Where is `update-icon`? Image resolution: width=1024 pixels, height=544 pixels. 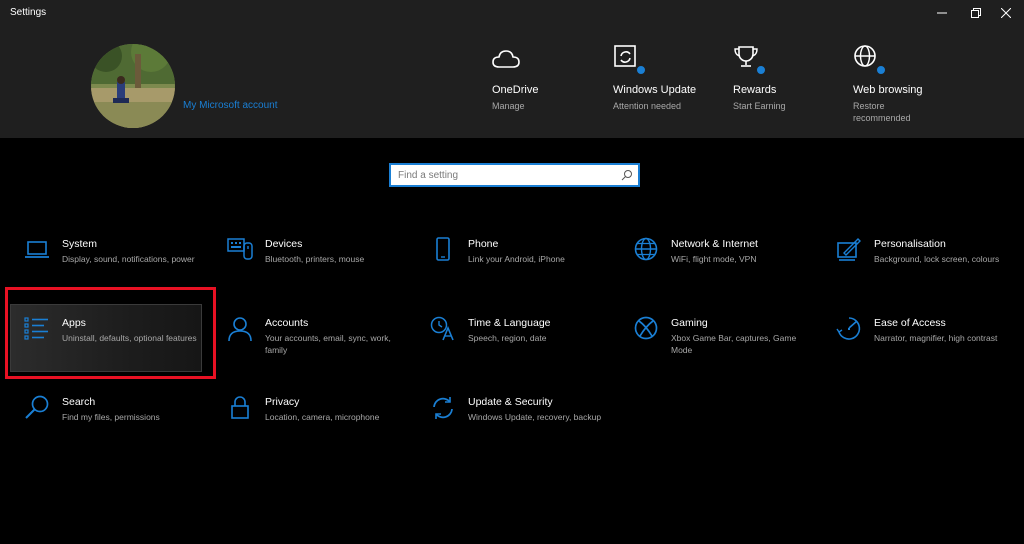 update-icon is located at coordinates (630, 60).